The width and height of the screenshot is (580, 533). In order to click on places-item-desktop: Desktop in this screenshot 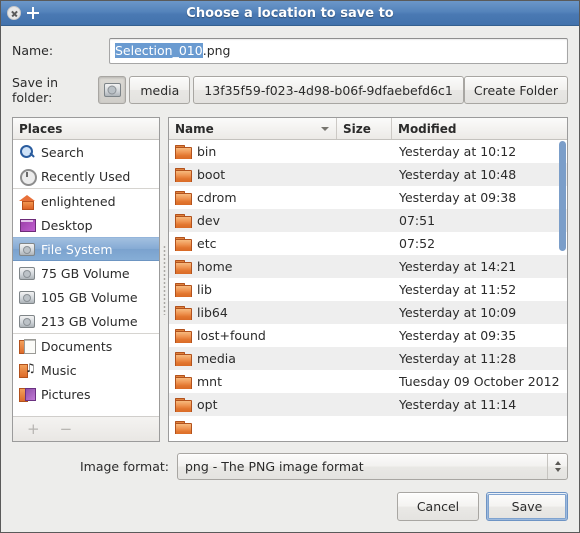, I will do `click(86, 225)`.